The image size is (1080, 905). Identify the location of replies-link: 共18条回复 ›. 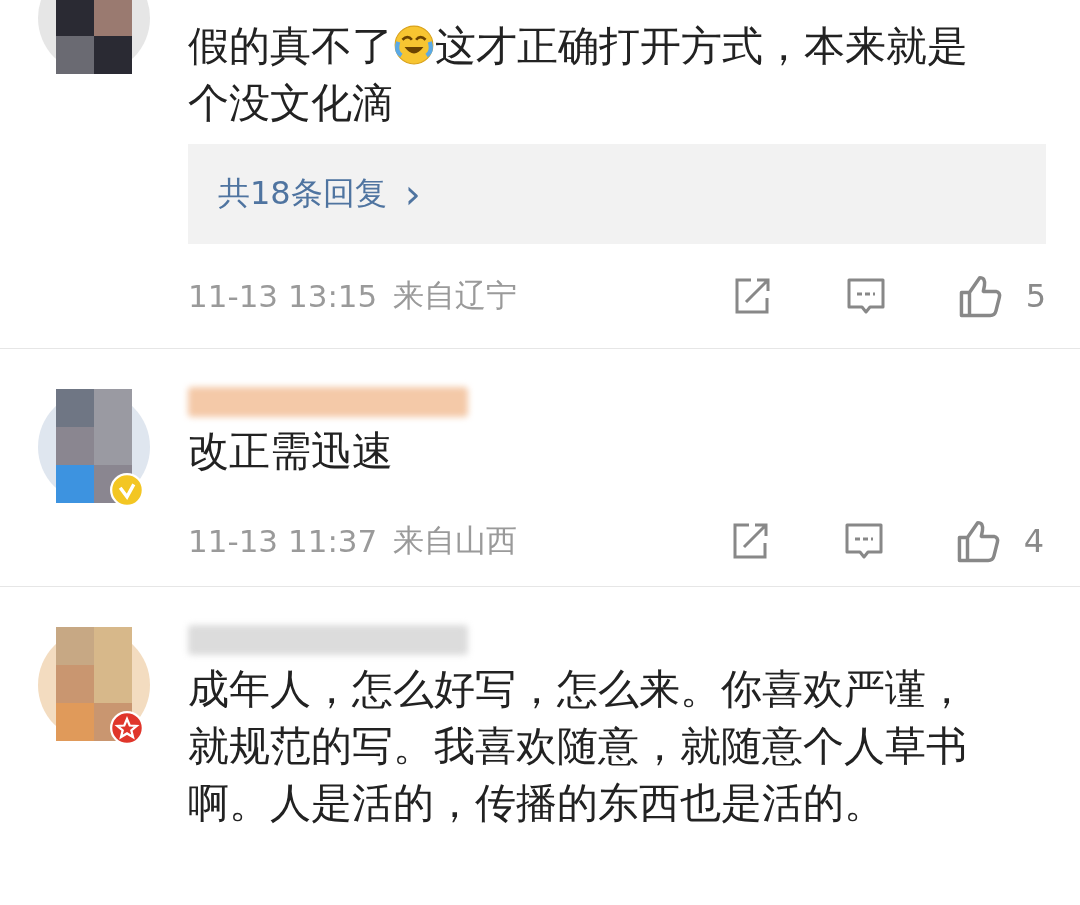
(617, 194).